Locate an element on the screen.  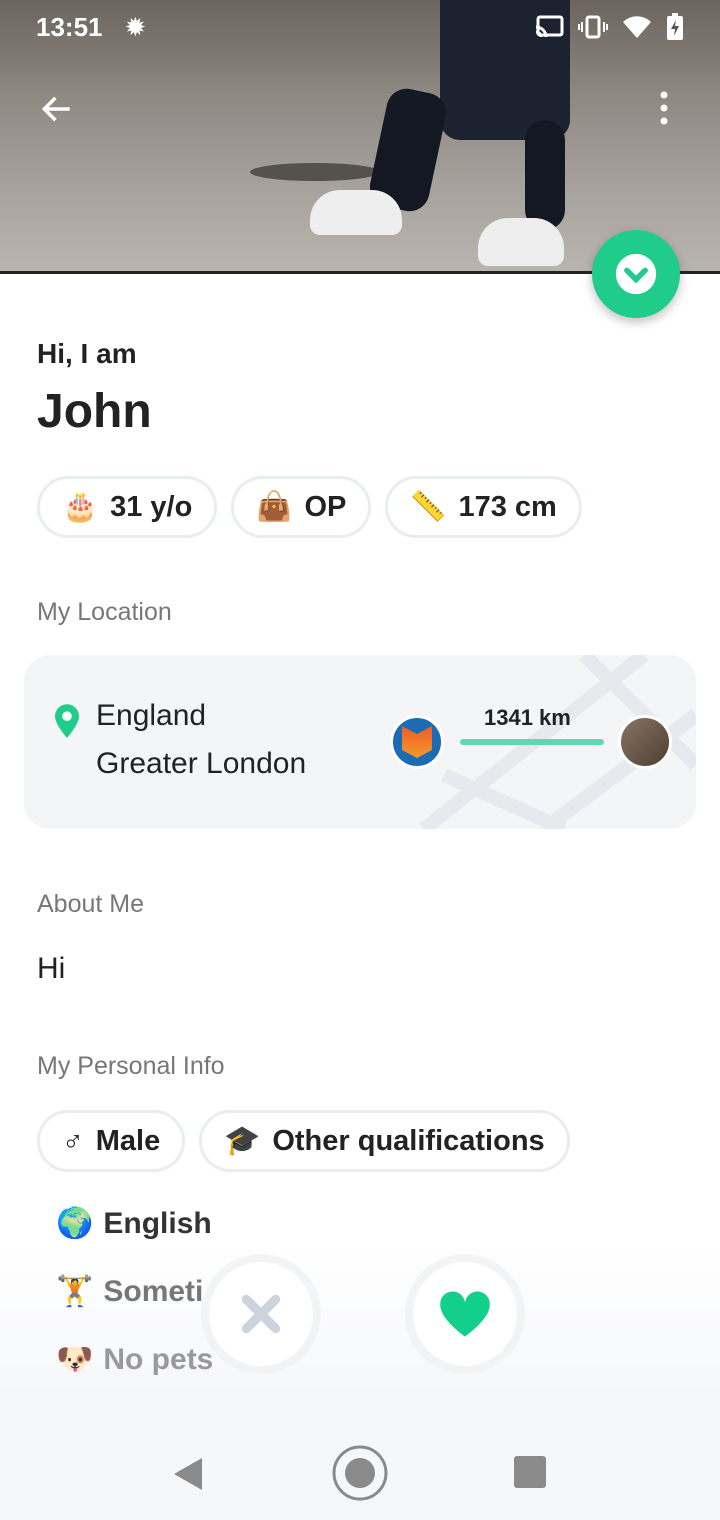
dislike-button is located at coordinates (261, 1314).